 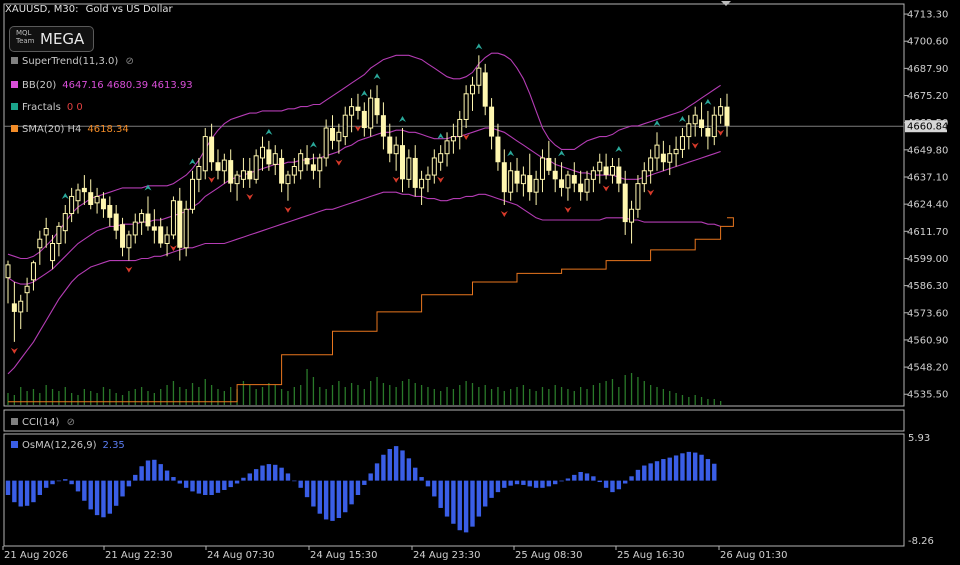 I want to click on legend-label: BB(20), so click(x=39, y=85).